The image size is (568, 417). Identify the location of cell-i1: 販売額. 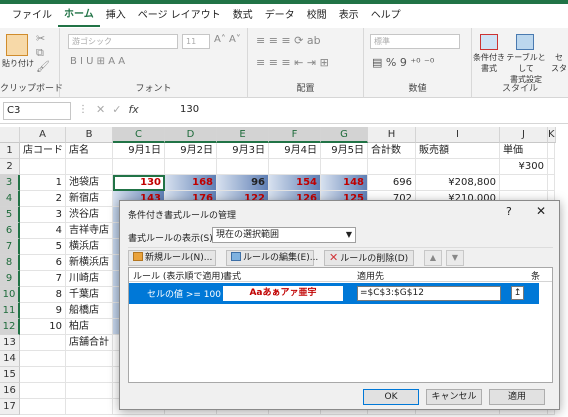
(458, 151).